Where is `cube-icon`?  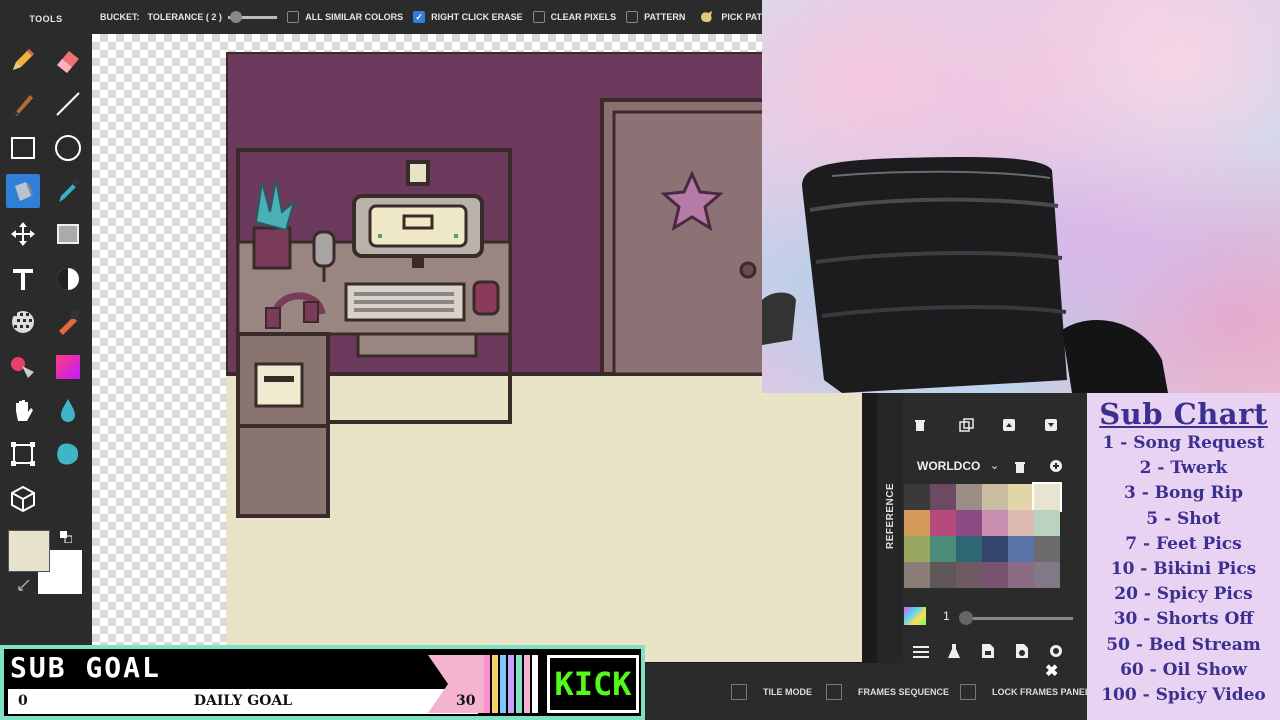 cube-icon is located at coordinates (23, 499).